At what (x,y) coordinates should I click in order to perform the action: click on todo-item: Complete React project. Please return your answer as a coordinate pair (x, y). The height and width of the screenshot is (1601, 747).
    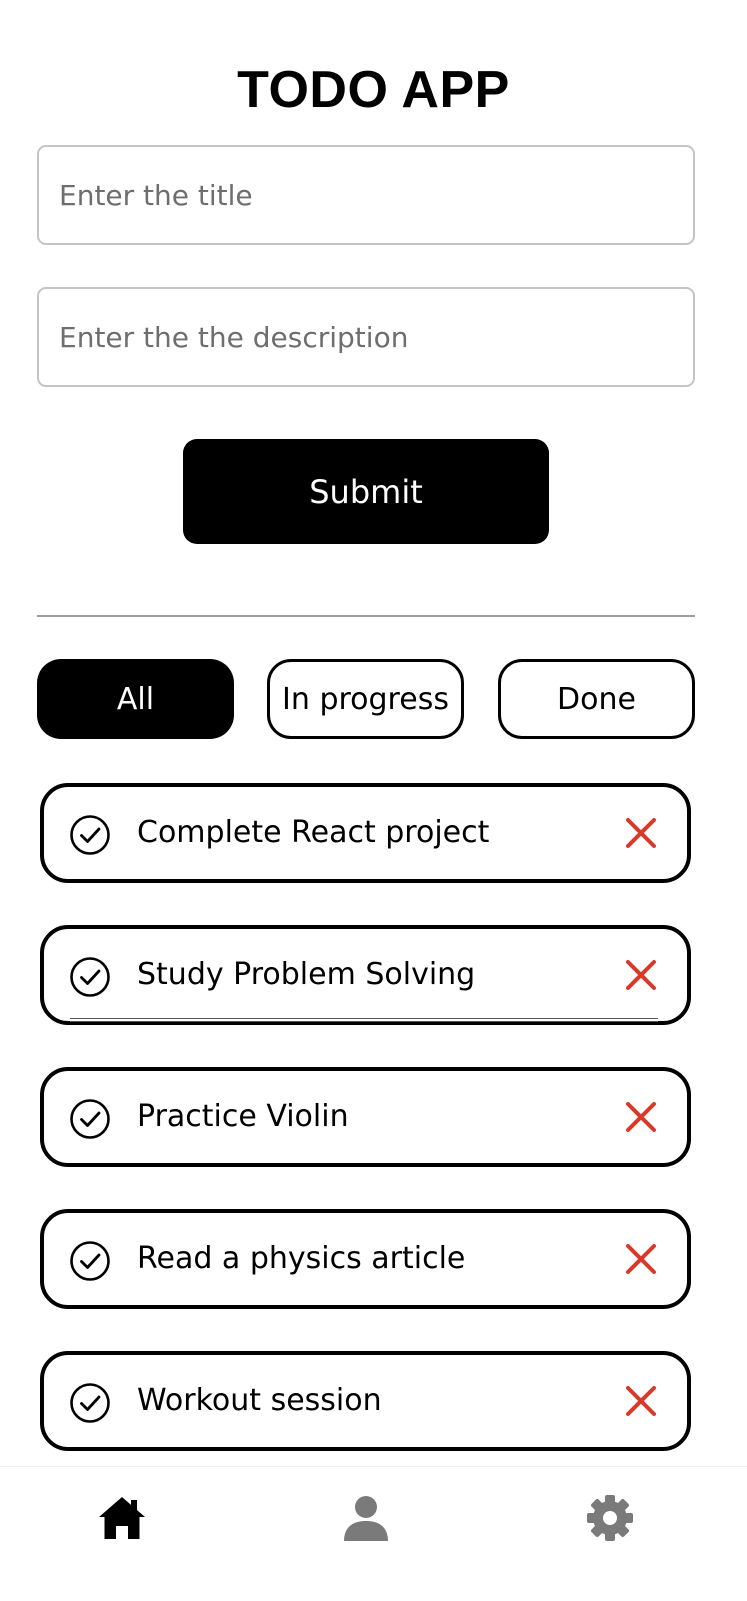
    Looking at the image, I should click on (365, 833).